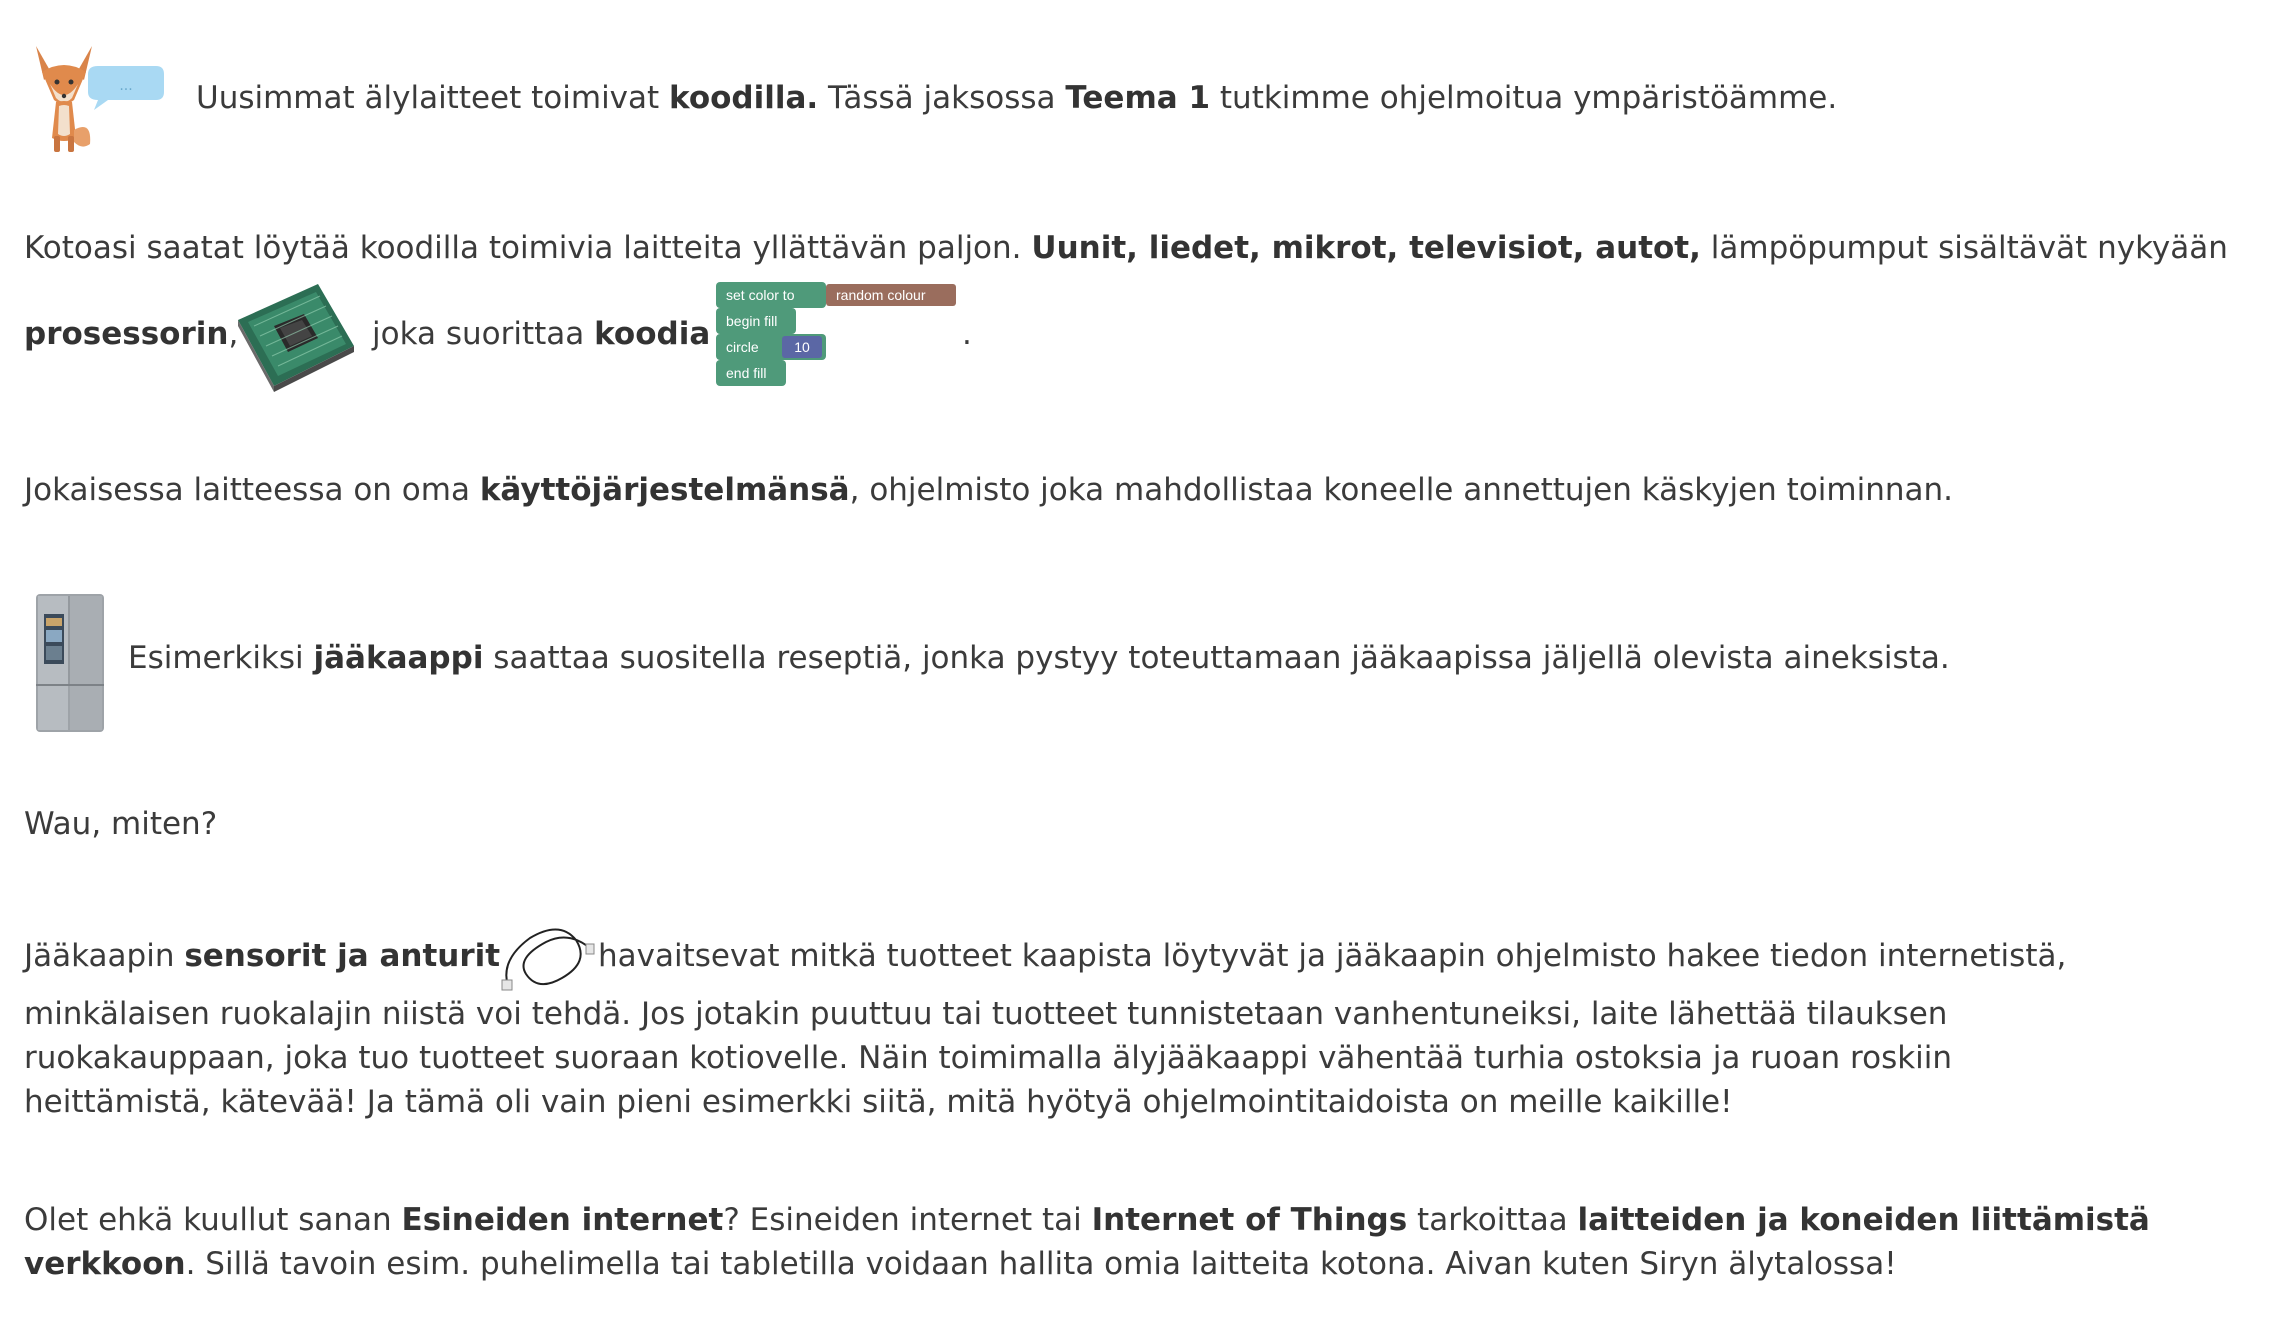 The width and height of the screenshot is (2286, 1322). What do you see at coordinates (548, 959) in the screenshot?
I see `sensor-cable-icon` at bounding box center [548, 959].